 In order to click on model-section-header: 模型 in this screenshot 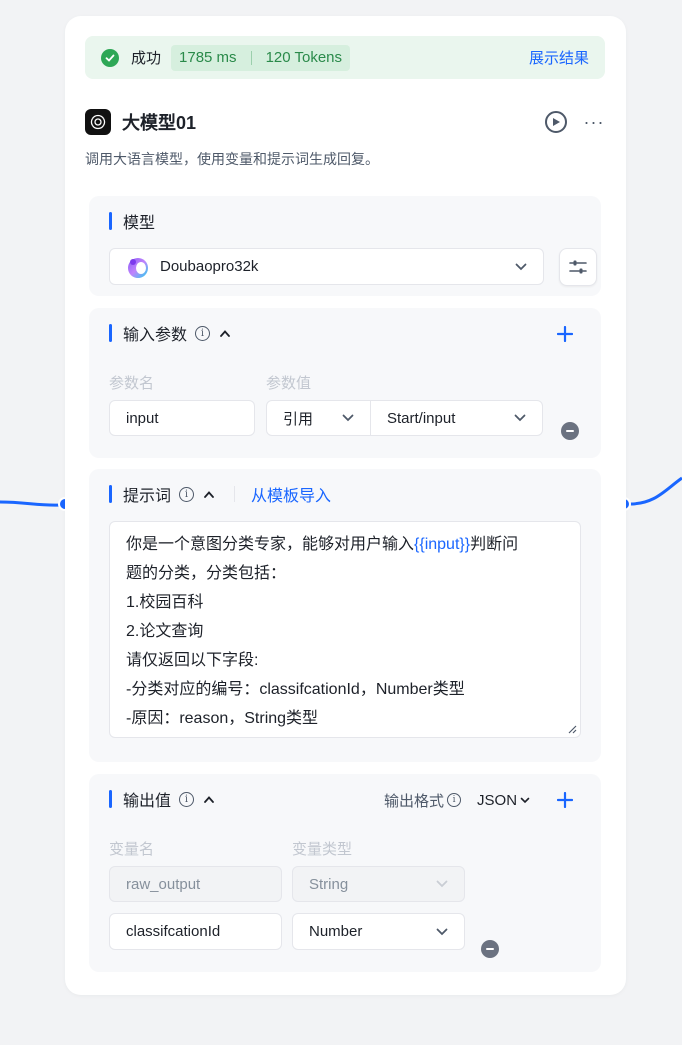, I will do `click(132, 221)`.